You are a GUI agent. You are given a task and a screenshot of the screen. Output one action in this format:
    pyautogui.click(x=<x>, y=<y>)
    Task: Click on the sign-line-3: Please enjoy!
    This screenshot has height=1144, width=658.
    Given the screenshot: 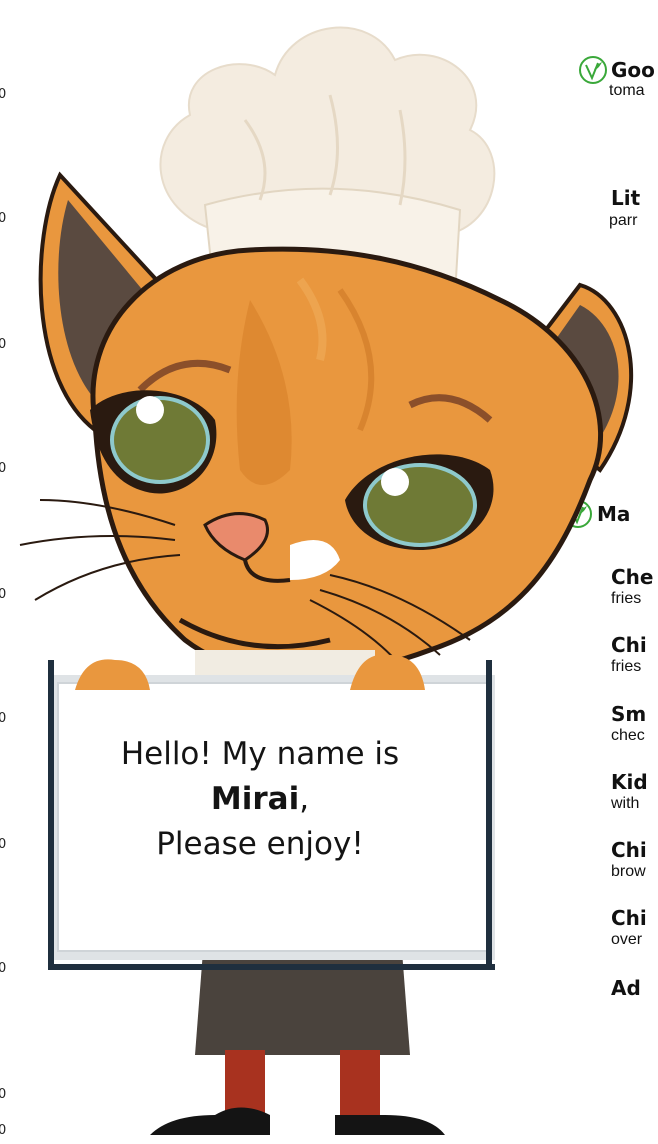 What is the action you would take?
    pyautogui.click(x=260, y=844)
    